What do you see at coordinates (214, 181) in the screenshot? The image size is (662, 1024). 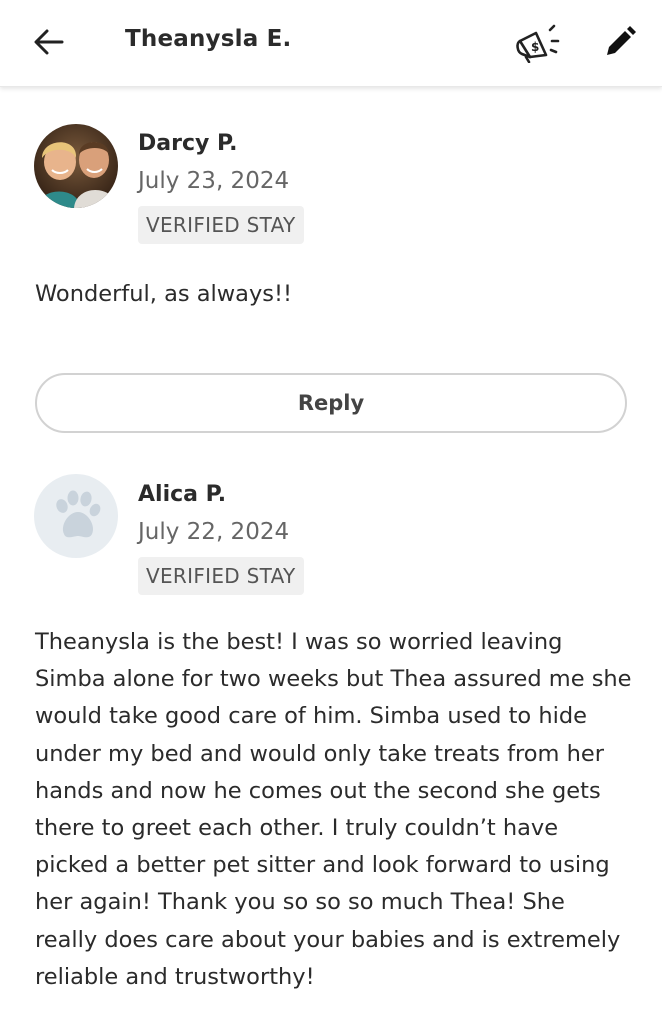 I see `review-date: July 23, 2024` at bounding box center [214, 181].